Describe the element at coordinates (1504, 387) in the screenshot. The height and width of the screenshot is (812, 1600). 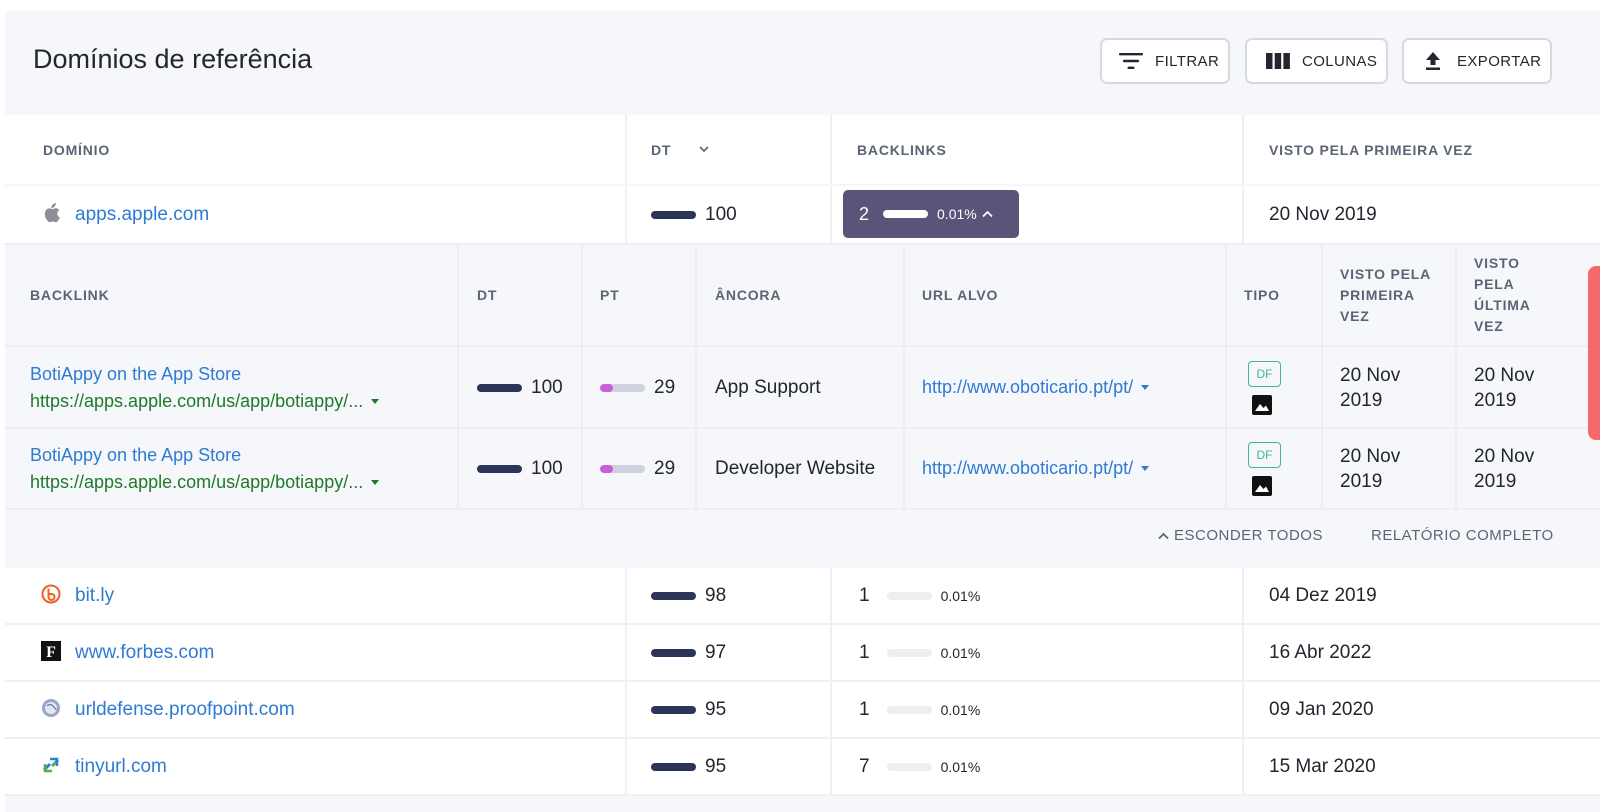
I see `backlink-last-seen: 20 Nov 2019` at that location.